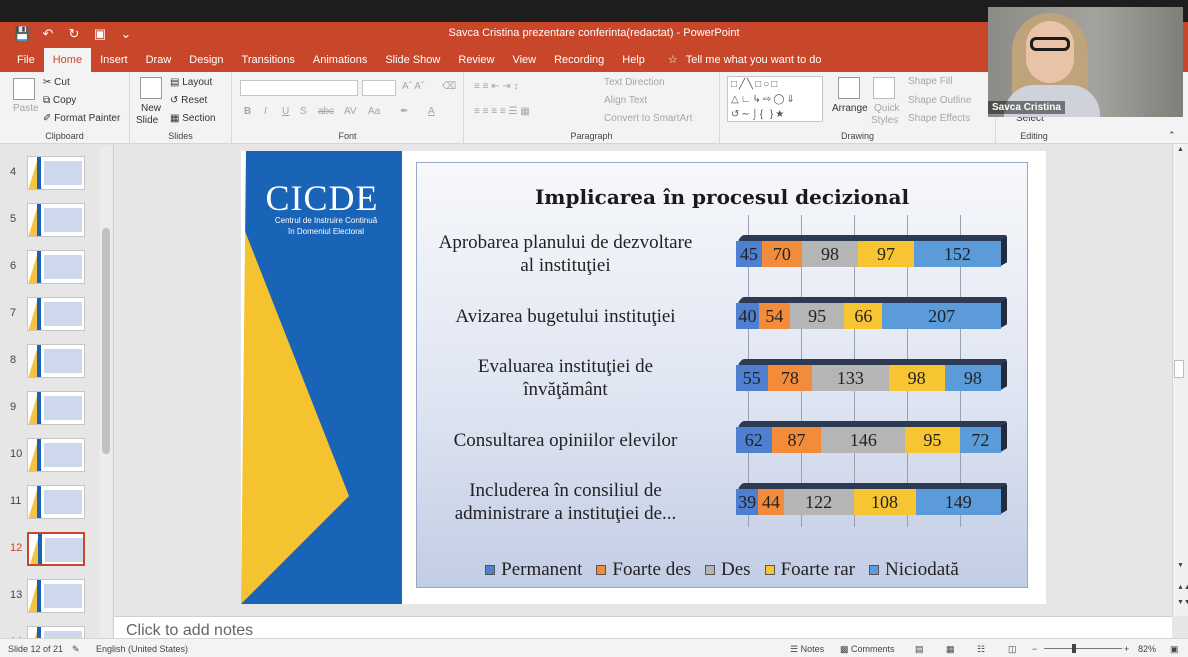 Image resolution: width=1188 pixels, height=657 pixels. Describe the element at coordinates (807, 649) in the screenshot. I see `notes-button: ☰ Notes` at that location.